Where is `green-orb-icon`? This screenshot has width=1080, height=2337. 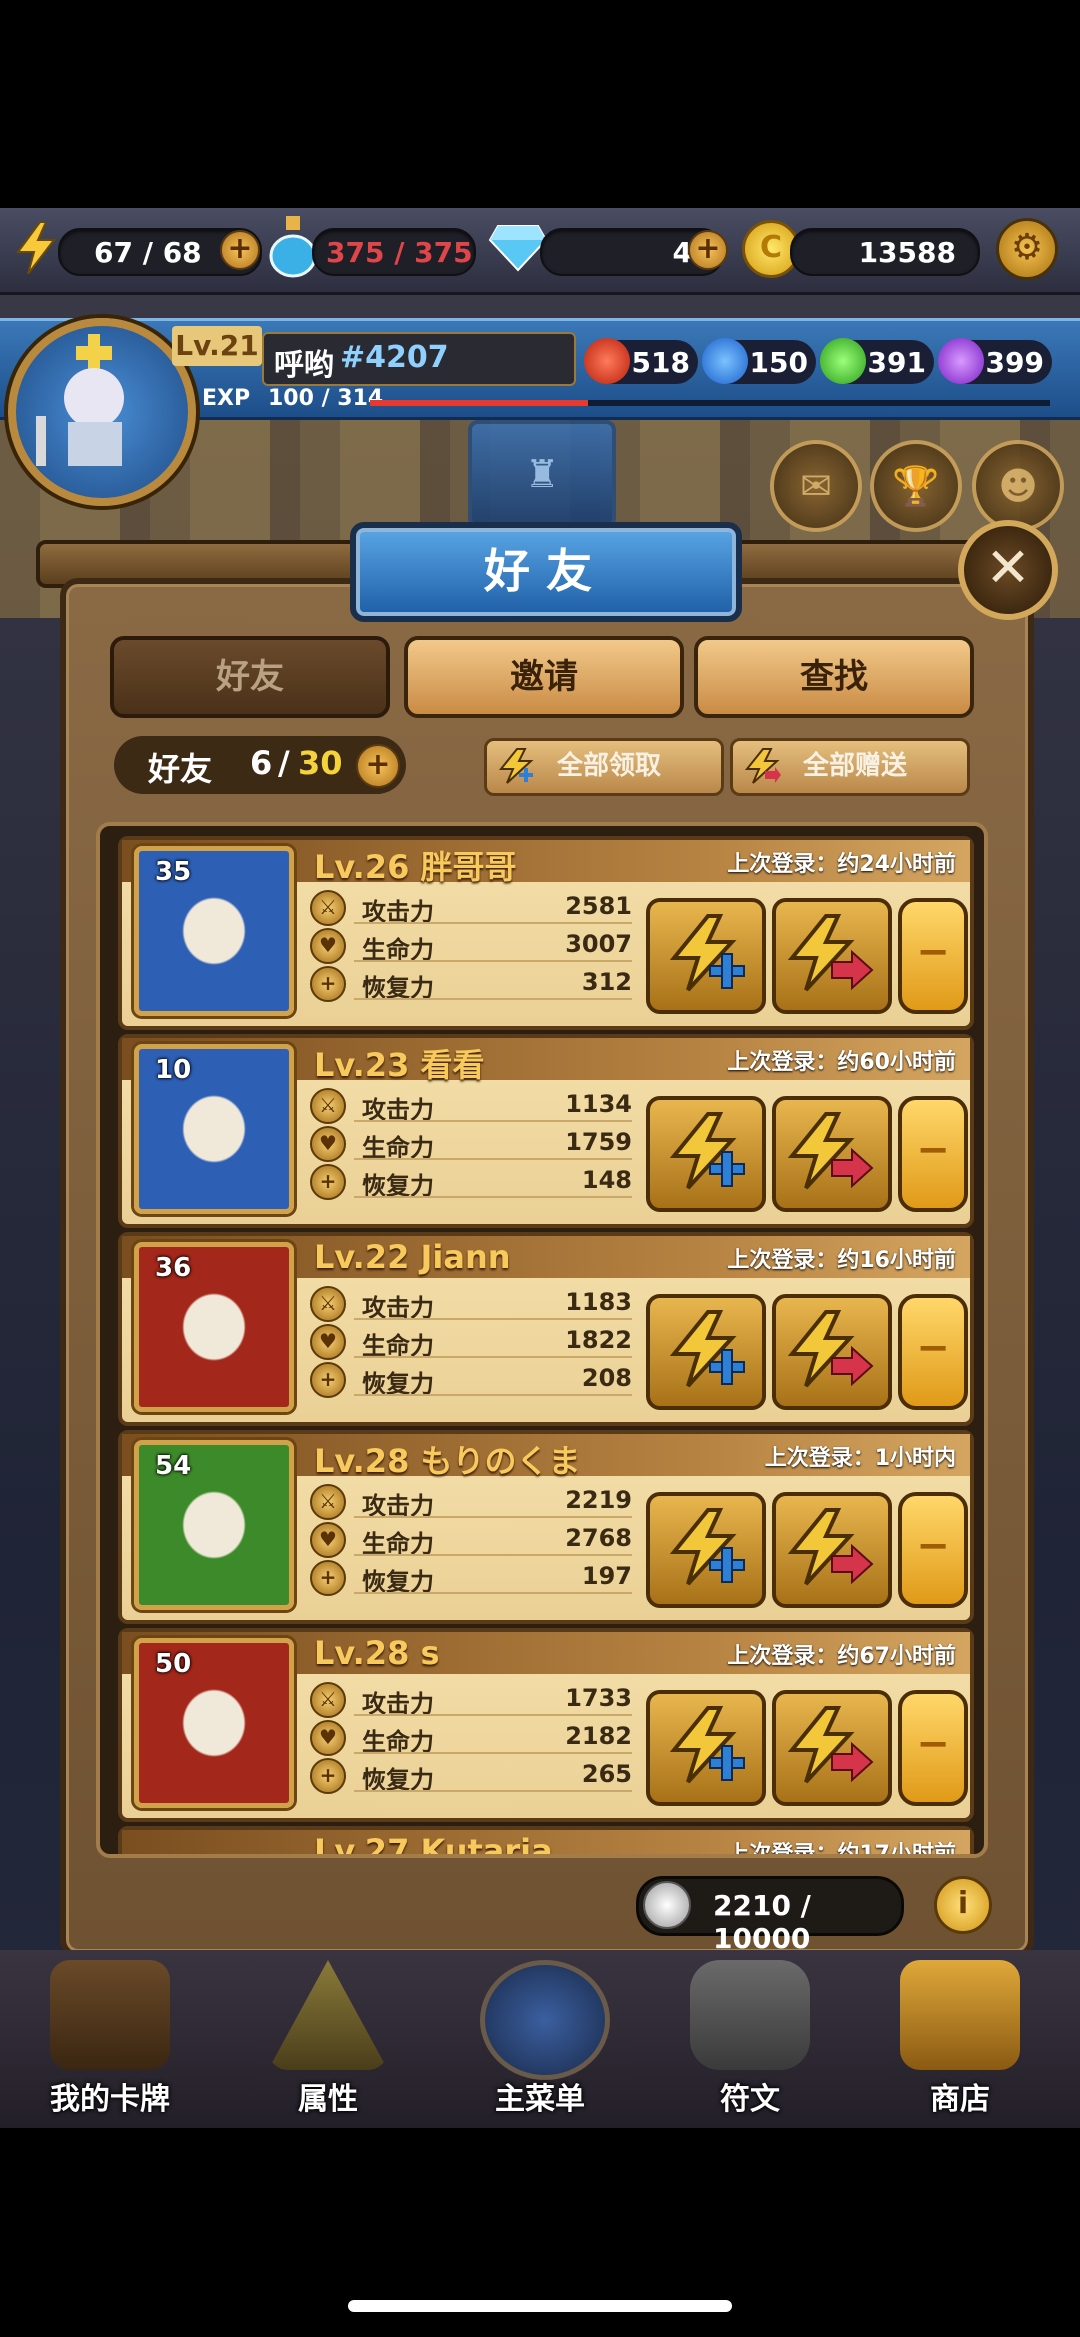
green-orb-icon is located at coordinates (843, 361).